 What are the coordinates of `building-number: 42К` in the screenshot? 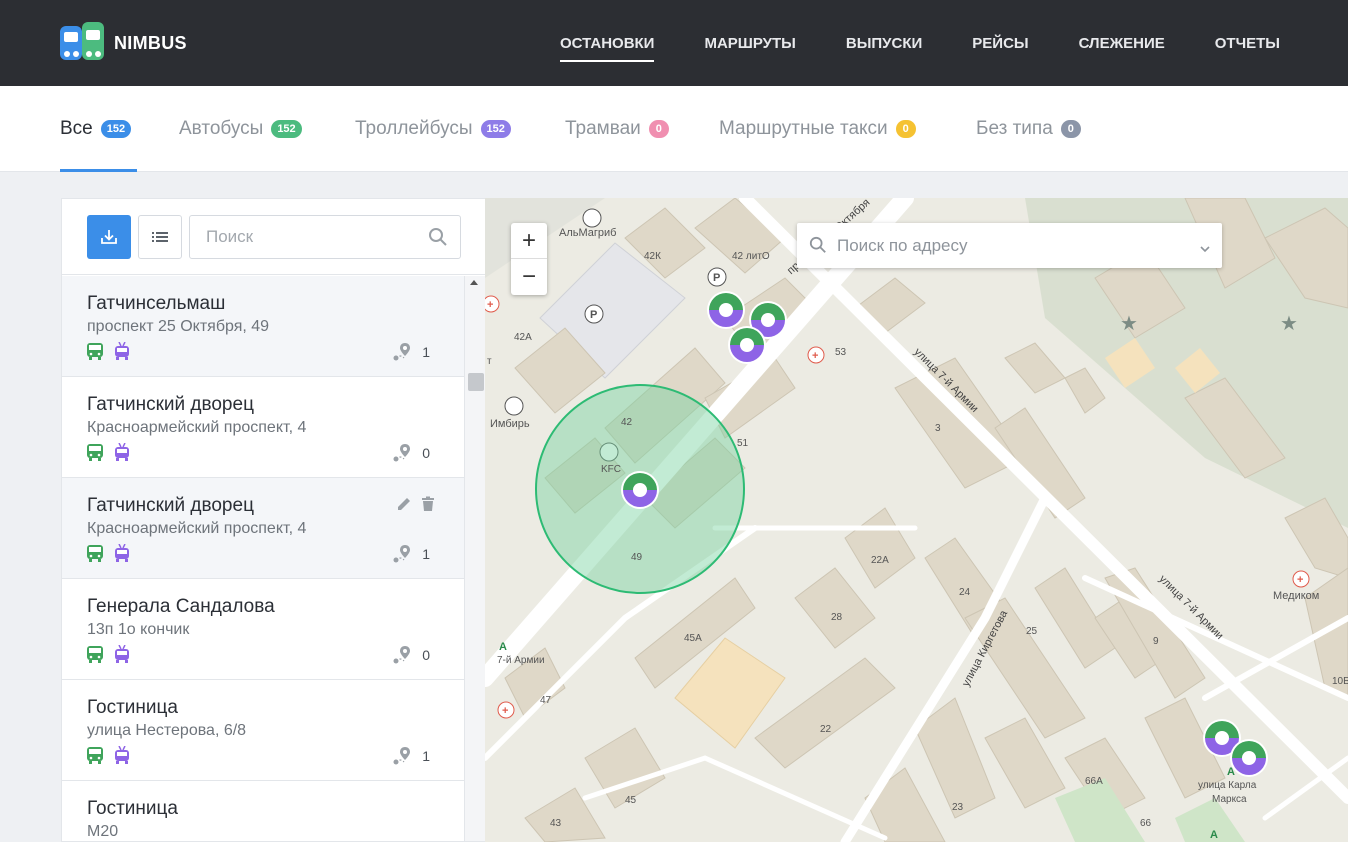 It's located at (652, 256).